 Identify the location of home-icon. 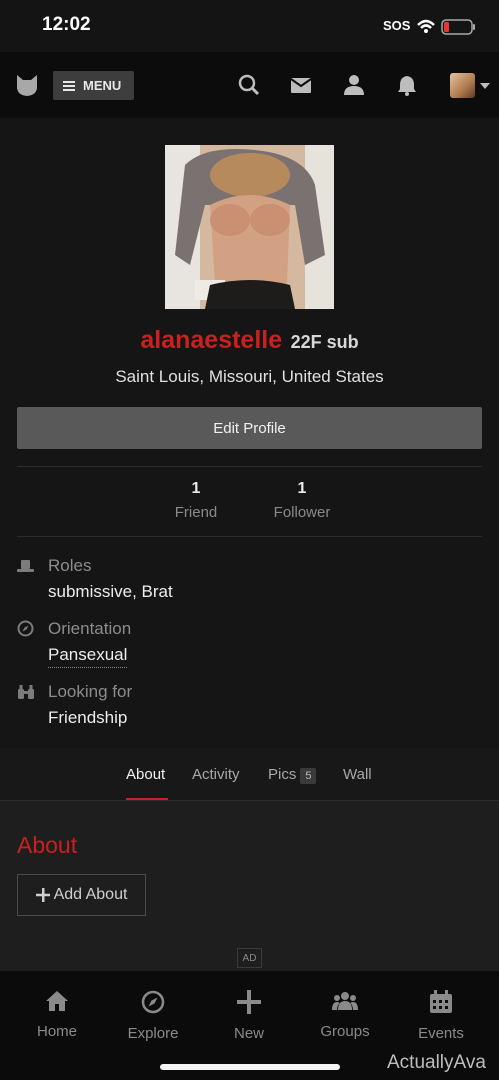
(57, 1001).